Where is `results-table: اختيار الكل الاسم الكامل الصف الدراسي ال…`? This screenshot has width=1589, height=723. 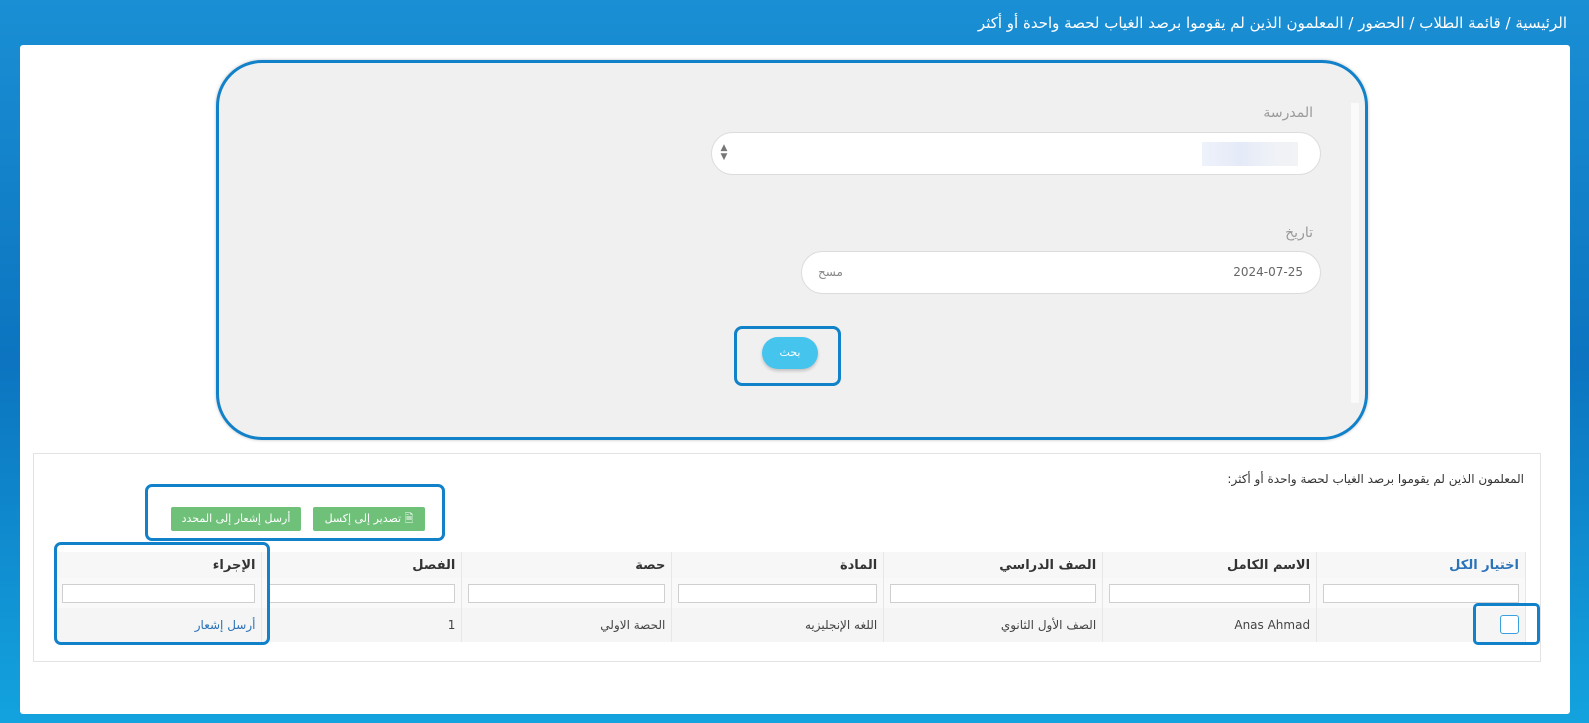
results-table: اختيار الكل الاسم الكامل الصف الدراسي ال… is located at coordinates (791, 597).